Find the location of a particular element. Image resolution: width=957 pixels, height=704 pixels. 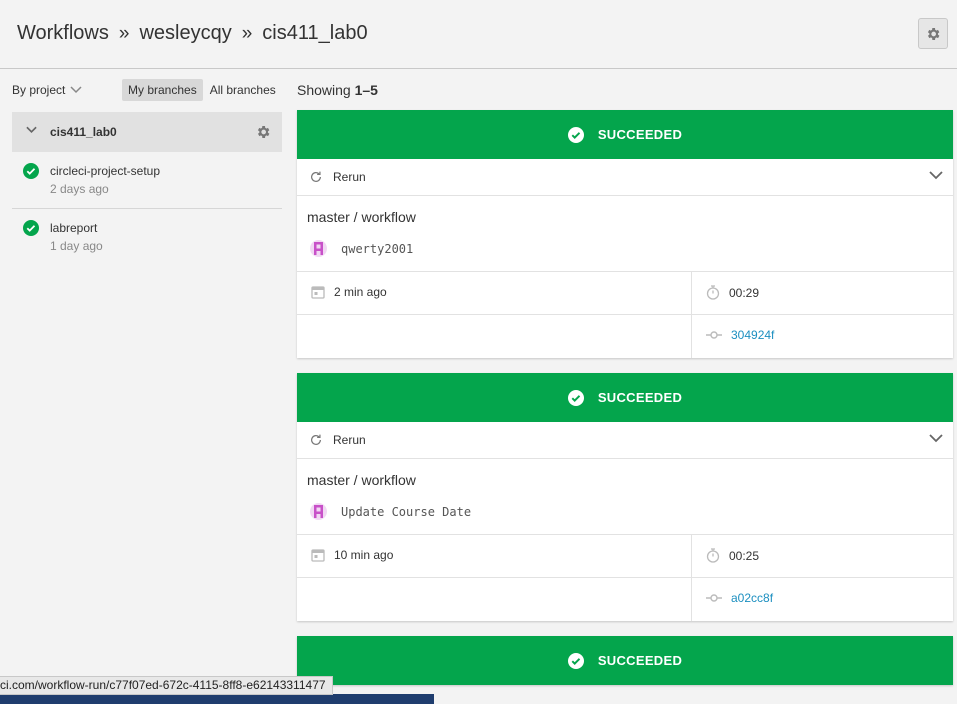

commit-sha: a02cc8f is located at coordinates (739, 598).